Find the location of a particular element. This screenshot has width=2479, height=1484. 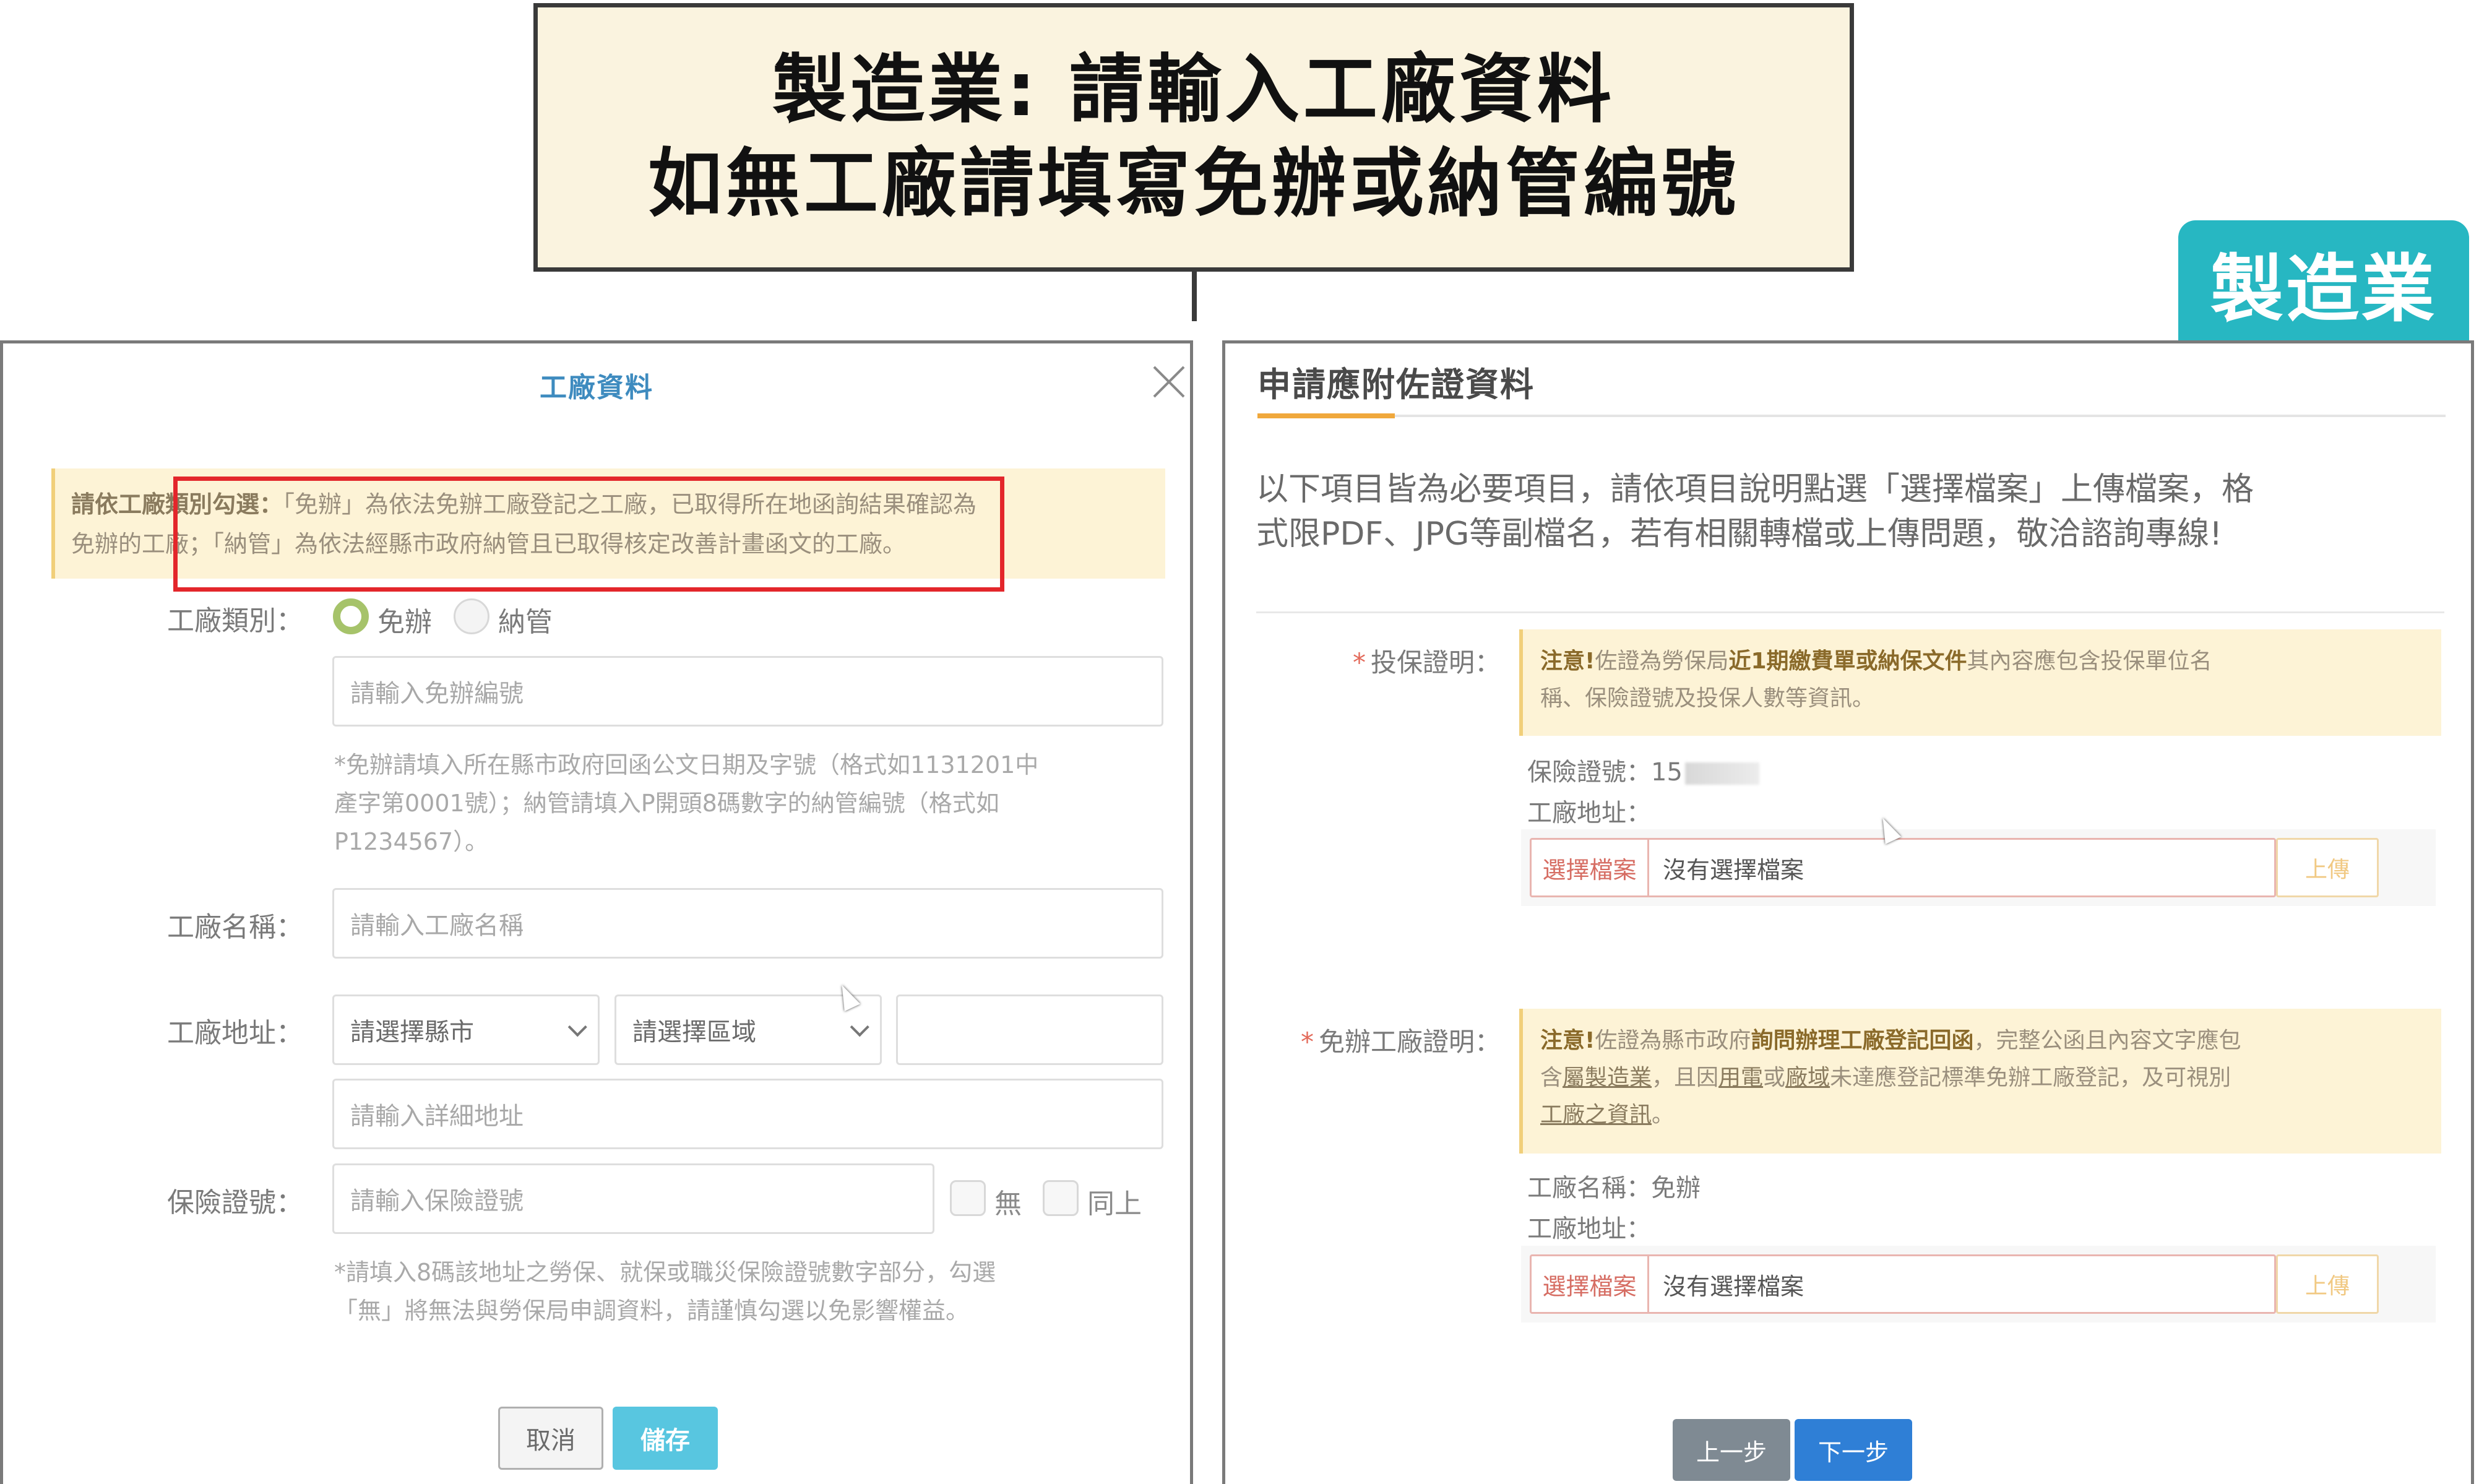

warn-text: 或 is located at coordinates (1774, 1077).